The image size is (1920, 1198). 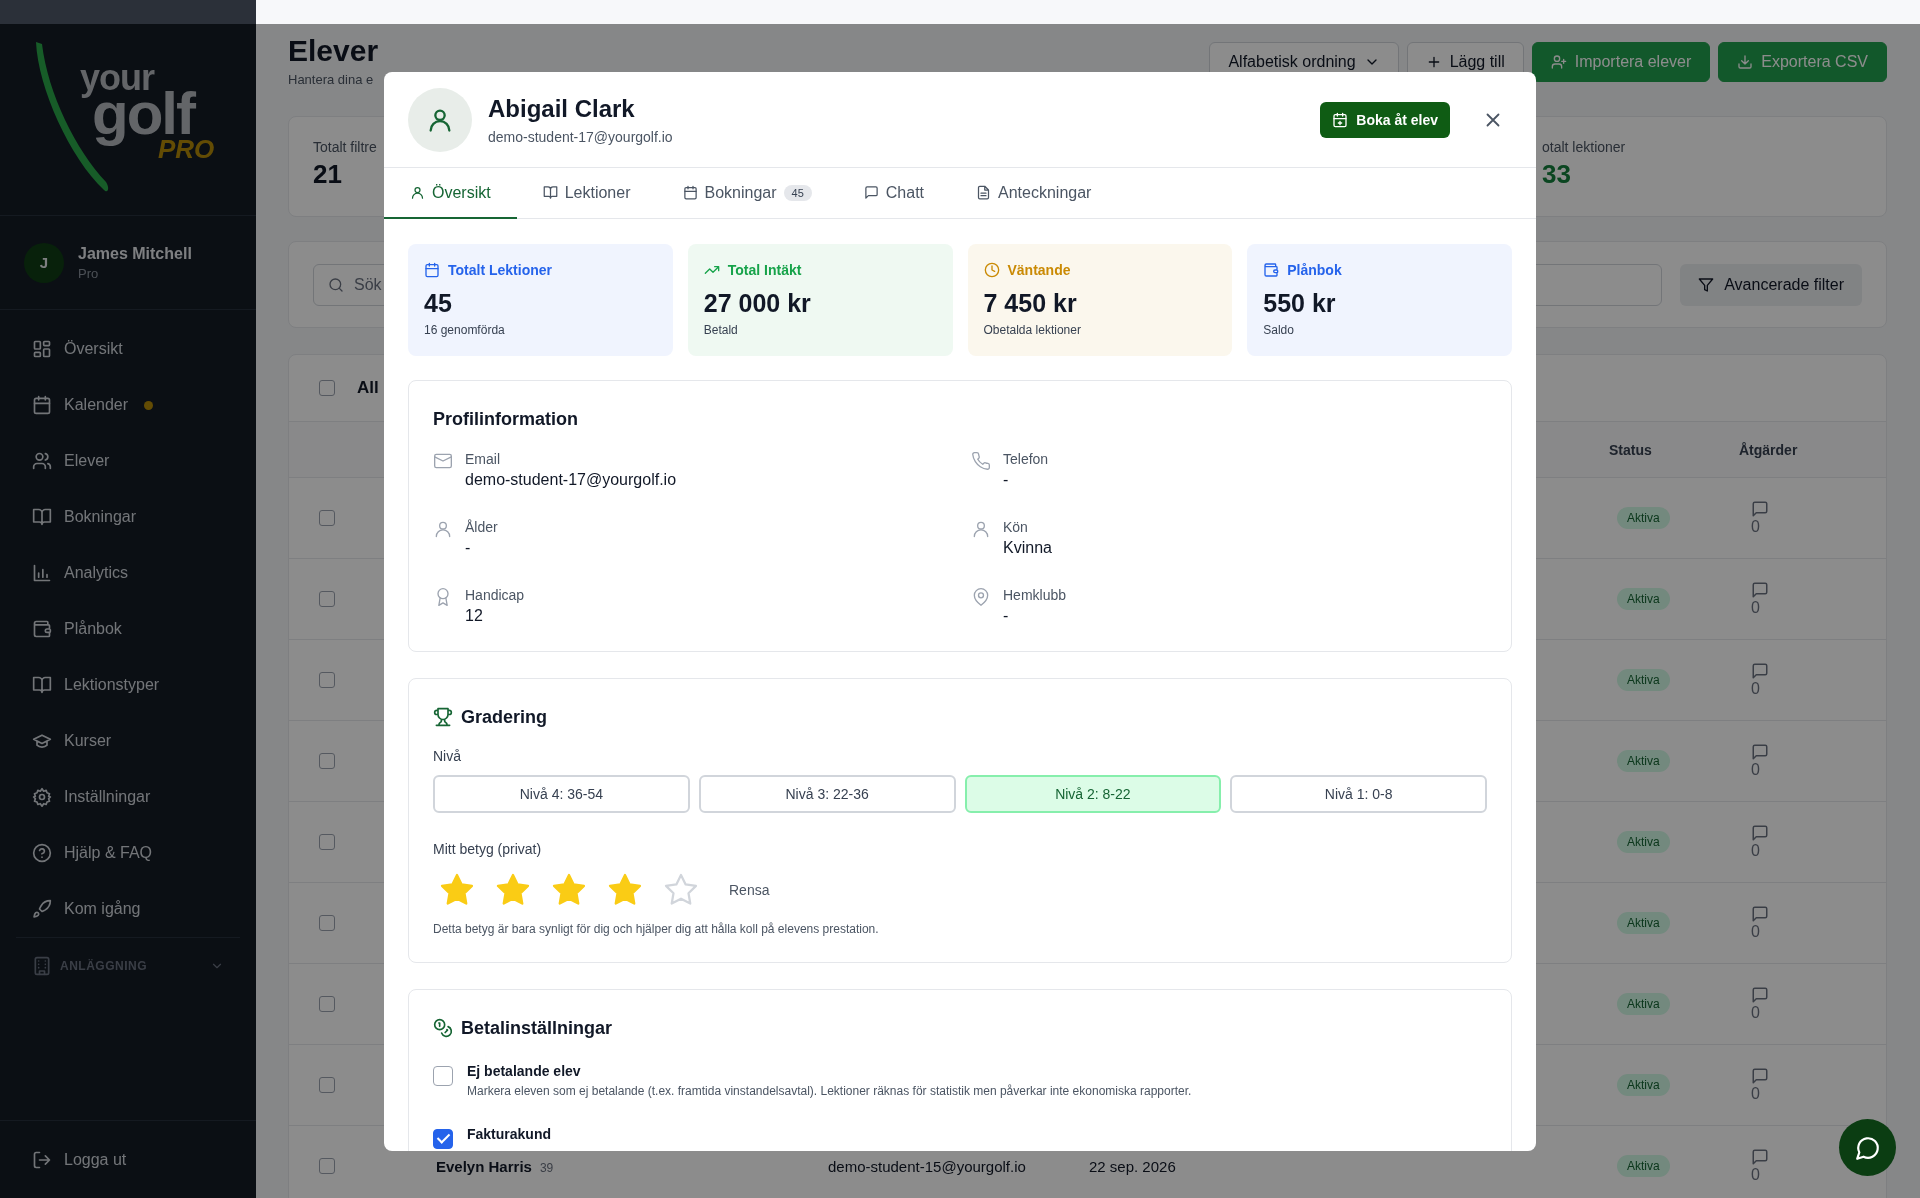 I want to click on nav-item: Lektionstyper, so click(x=128, y=685).